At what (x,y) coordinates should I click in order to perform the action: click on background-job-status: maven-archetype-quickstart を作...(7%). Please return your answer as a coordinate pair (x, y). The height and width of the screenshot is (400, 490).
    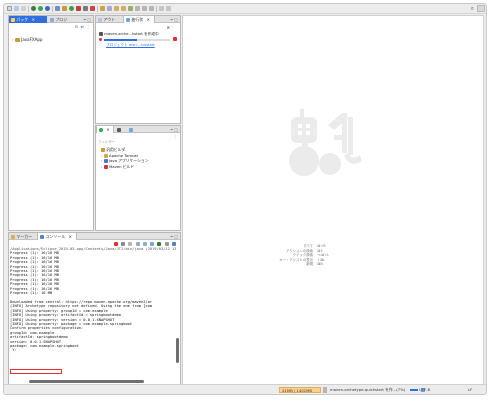
    Looking at the image, I should click on (377, 390).